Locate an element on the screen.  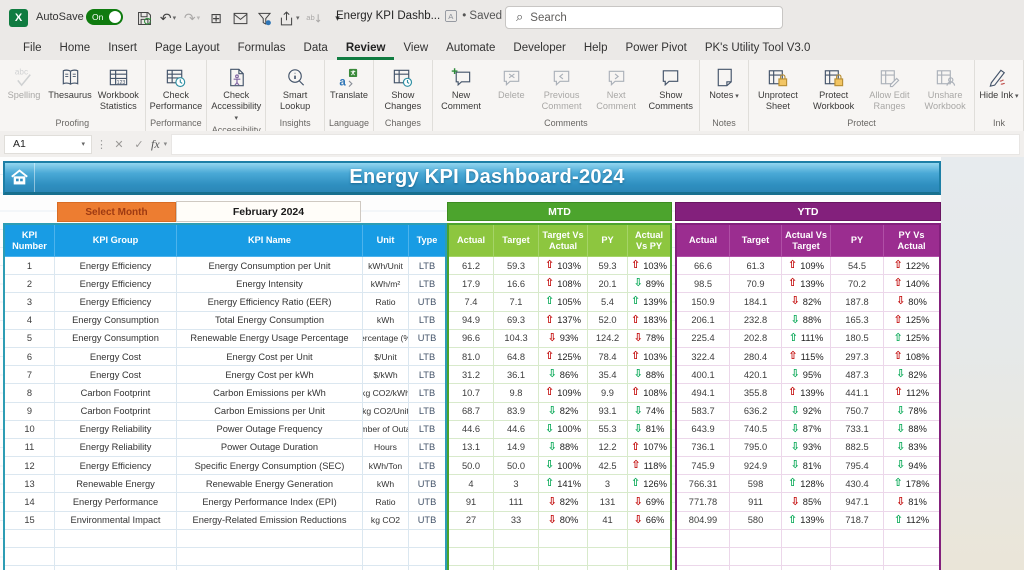
column-header: KPI Group is located at coordinates (116, 241).